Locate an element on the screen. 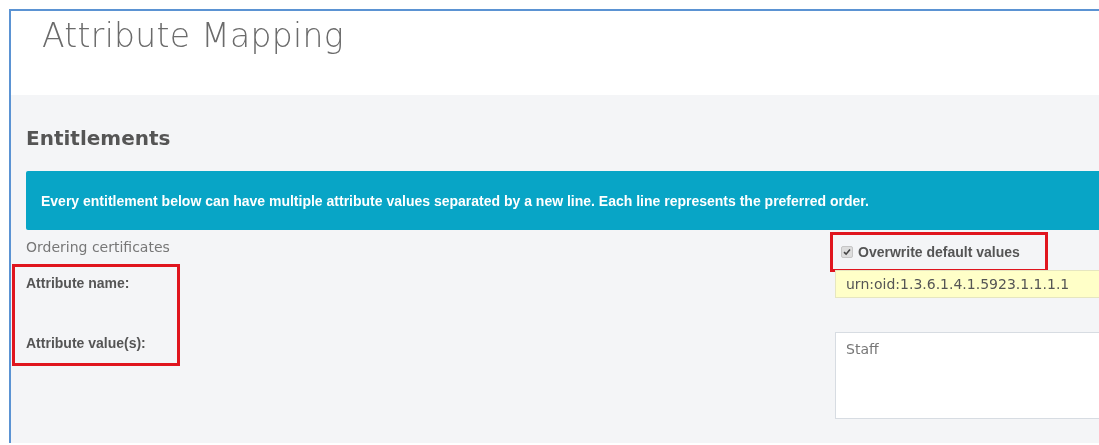  entitlement-name: Ordering certificates is located at coordinates (98, 247).